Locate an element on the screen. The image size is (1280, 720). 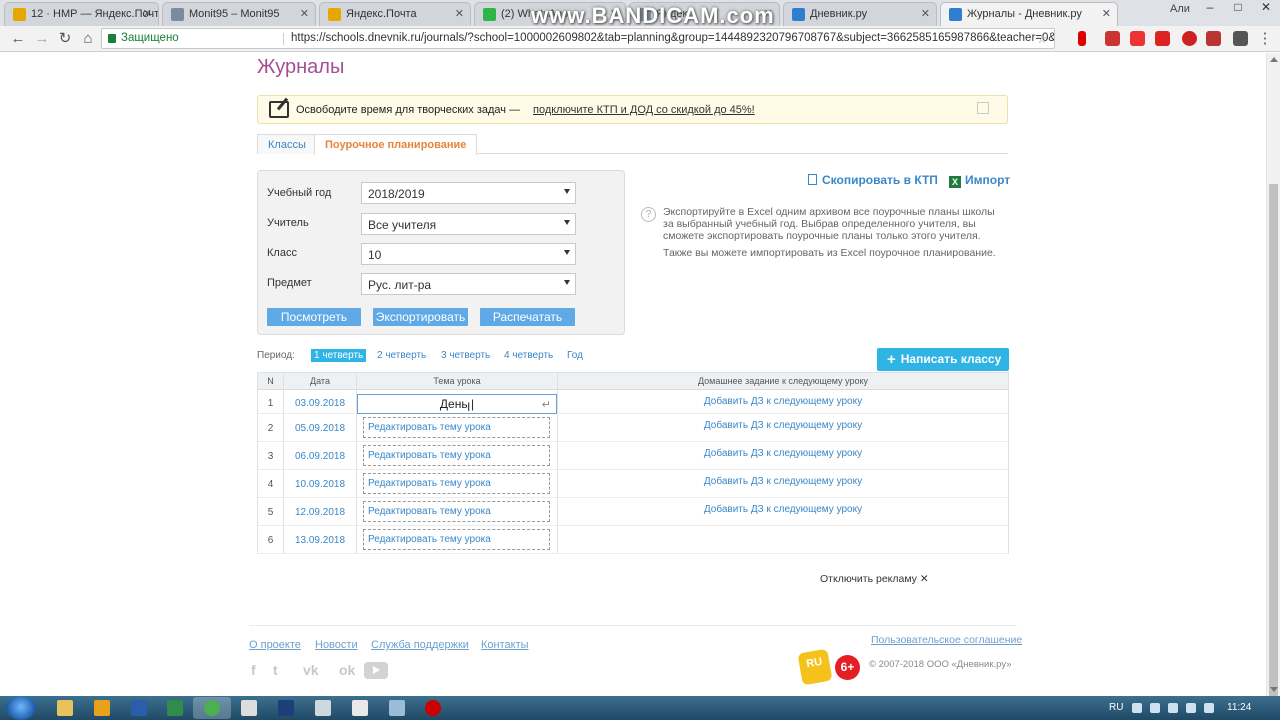
browser-tab: Журналы - Дневник.ру ✕ is located at coordinates (1029, 14).